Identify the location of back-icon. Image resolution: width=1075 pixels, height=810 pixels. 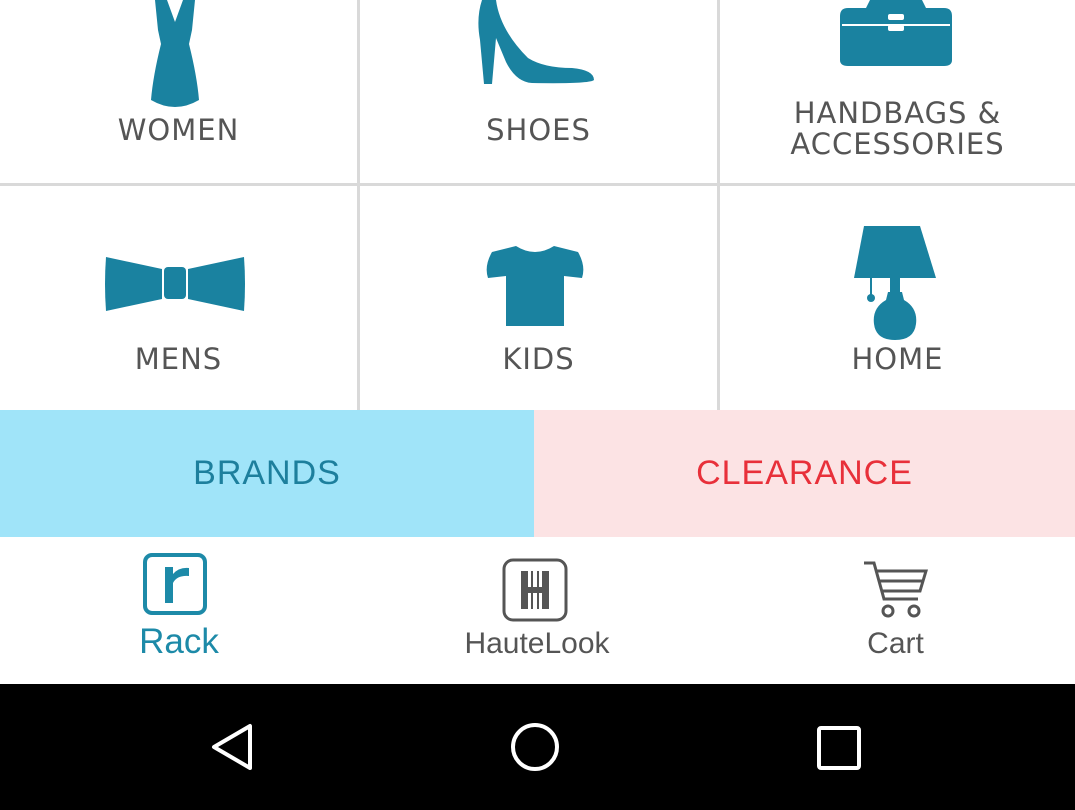
(232, 747).